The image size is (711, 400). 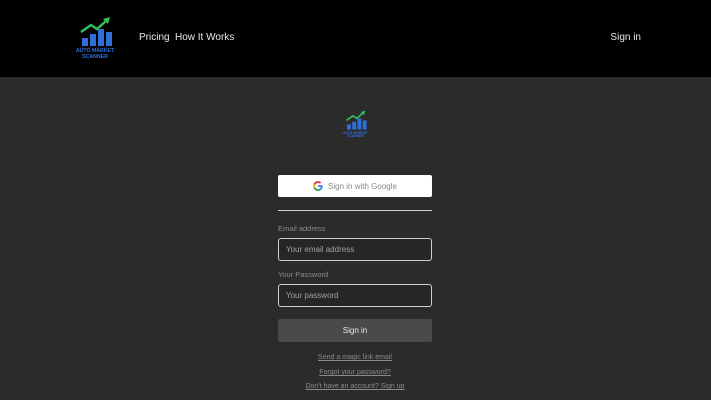 I want to click on sign-up-link: Don't have an account? Sign up, so click(x=355, y=386).